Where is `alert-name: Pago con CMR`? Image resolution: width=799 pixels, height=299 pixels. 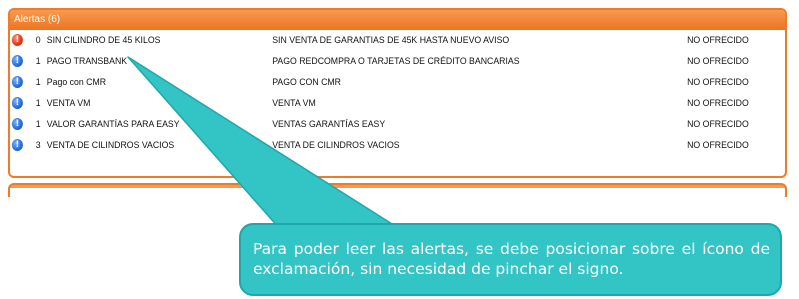
alert-name: Pago con CMR is located at coordinates (76, 82).